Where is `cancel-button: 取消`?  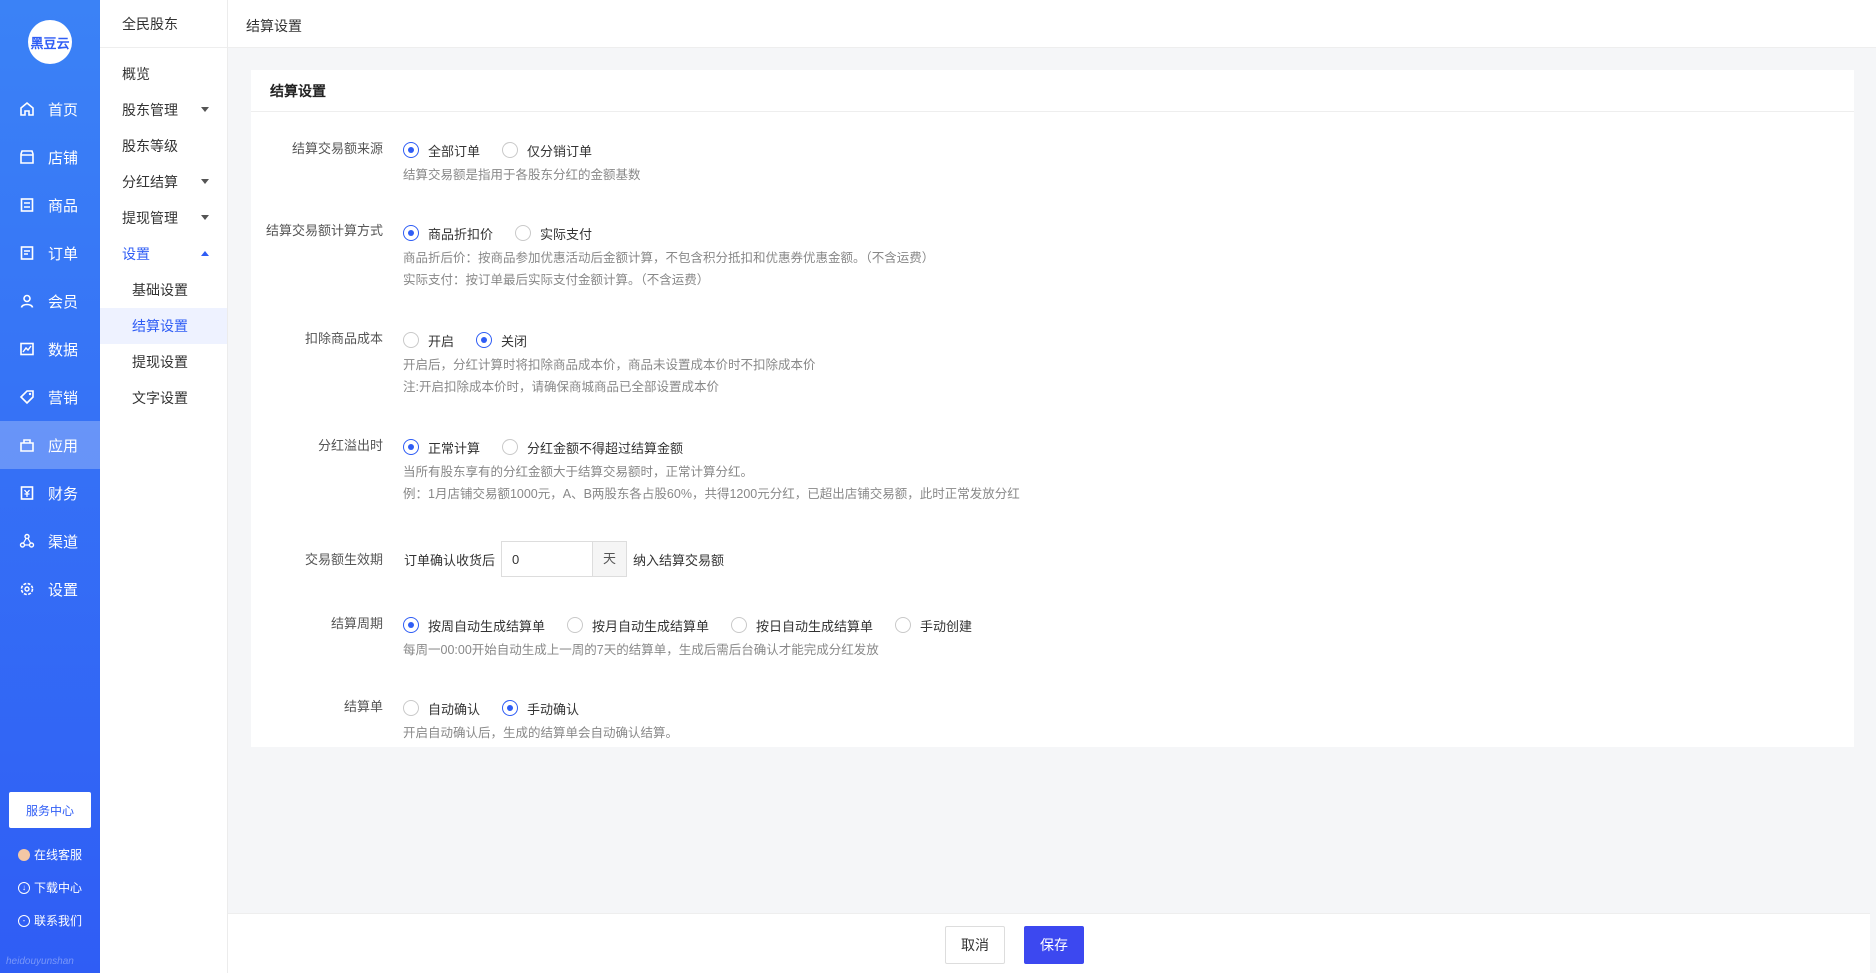
cancel-button: 取消 is located at coordinates (975, 945).